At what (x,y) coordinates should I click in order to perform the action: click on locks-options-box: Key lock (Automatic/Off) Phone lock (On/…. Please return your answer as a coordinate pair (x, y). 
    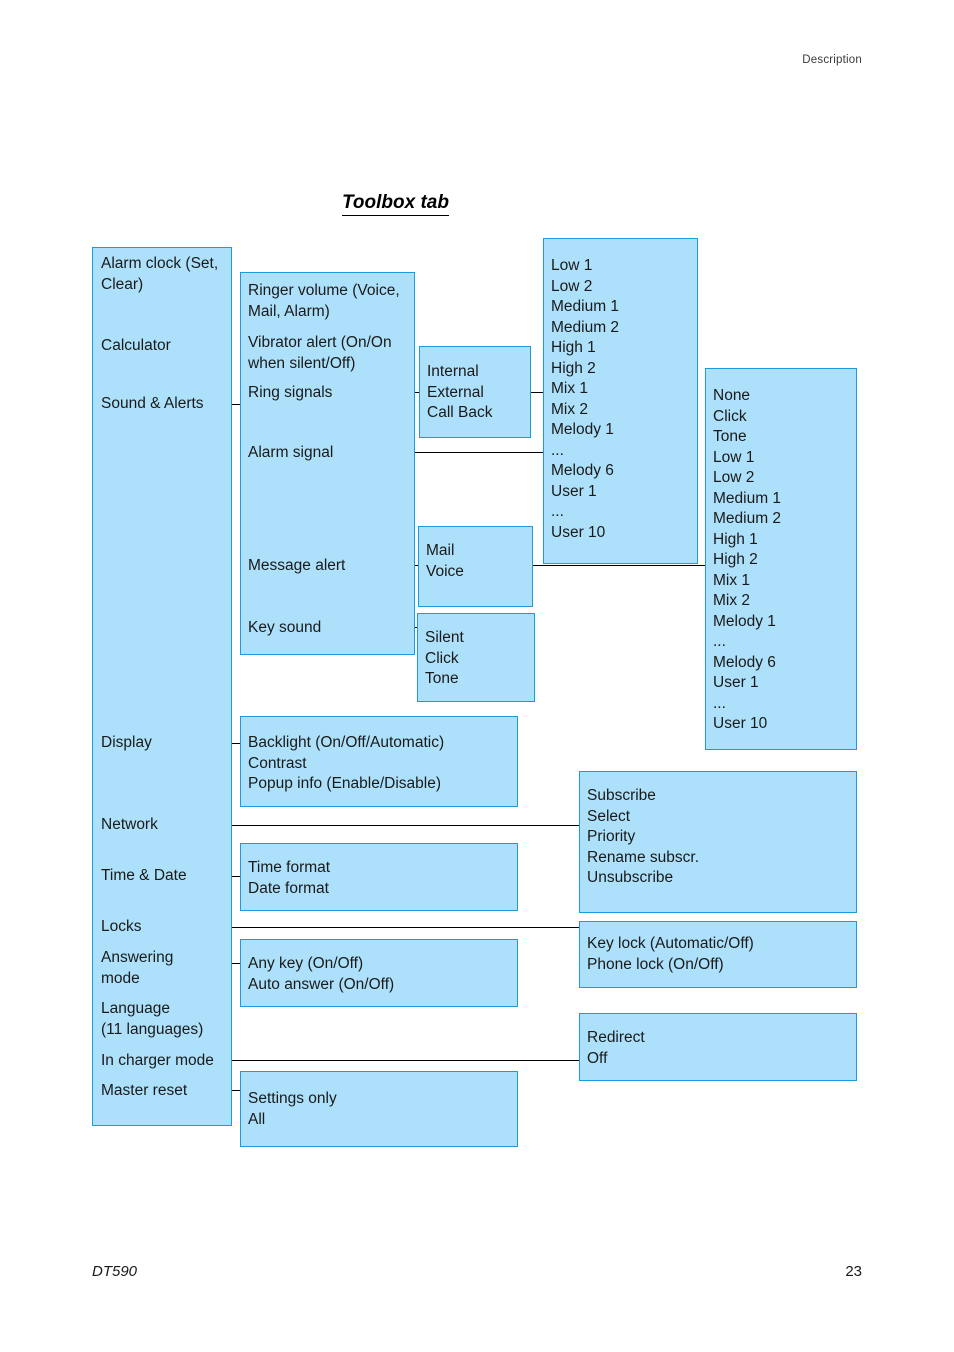
    Looking at the image, I should click on (718, 954).